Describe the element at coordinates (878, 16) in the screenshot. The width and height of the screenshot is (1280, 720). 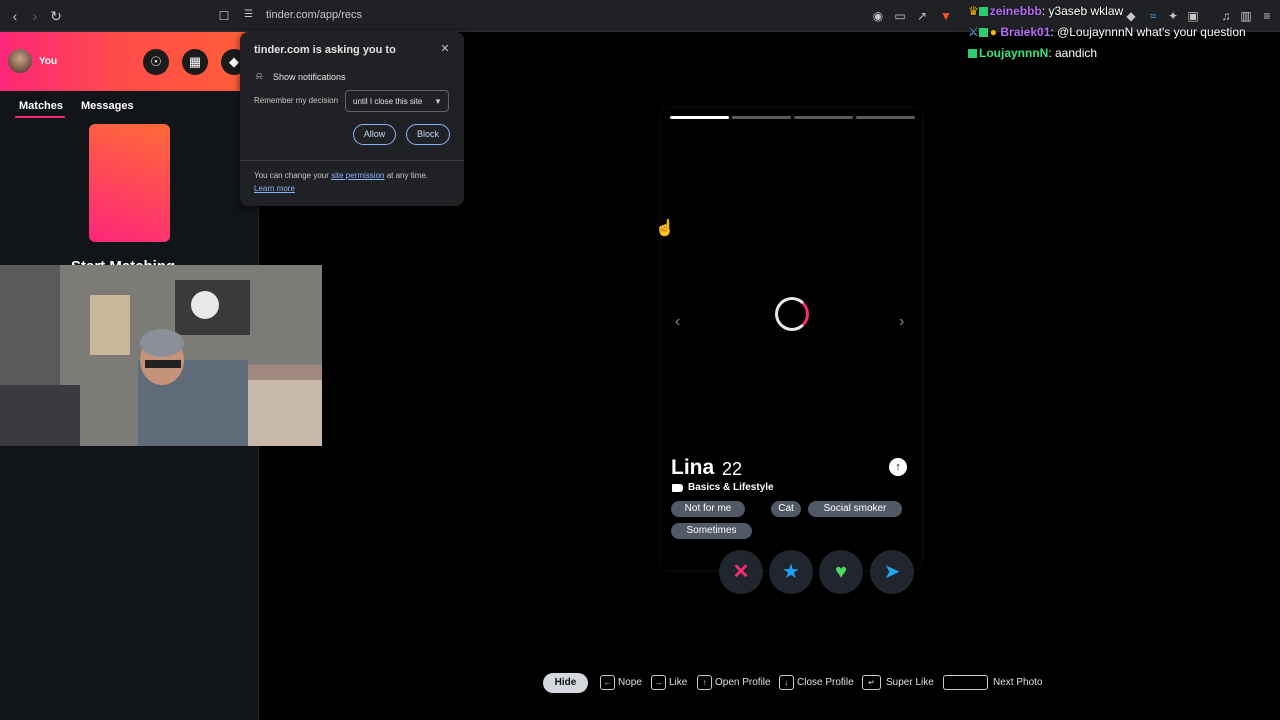
I see `location-icon: ◉` at that location.